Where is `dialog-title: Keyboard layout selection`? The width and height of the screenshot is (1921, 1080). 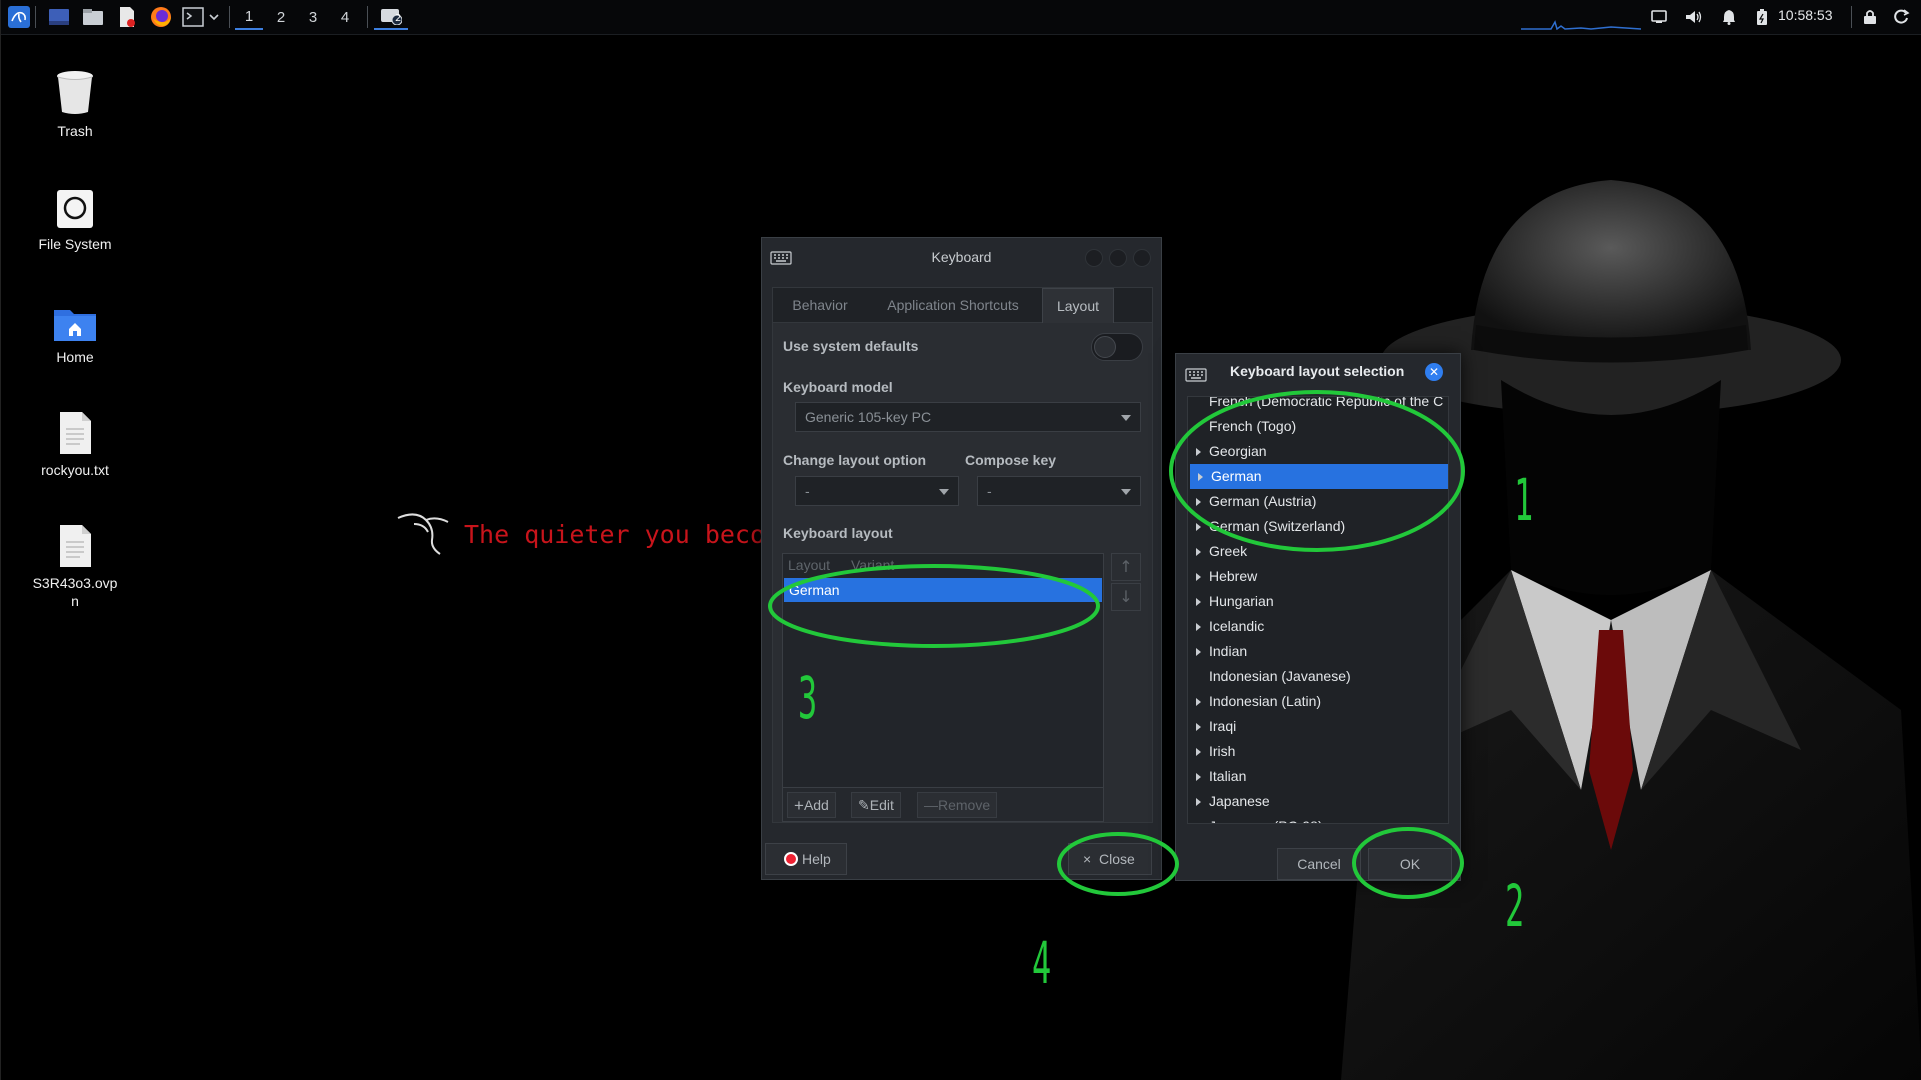
dialog-title: Keyboard layout selection is located at coordinates (1317, 371).